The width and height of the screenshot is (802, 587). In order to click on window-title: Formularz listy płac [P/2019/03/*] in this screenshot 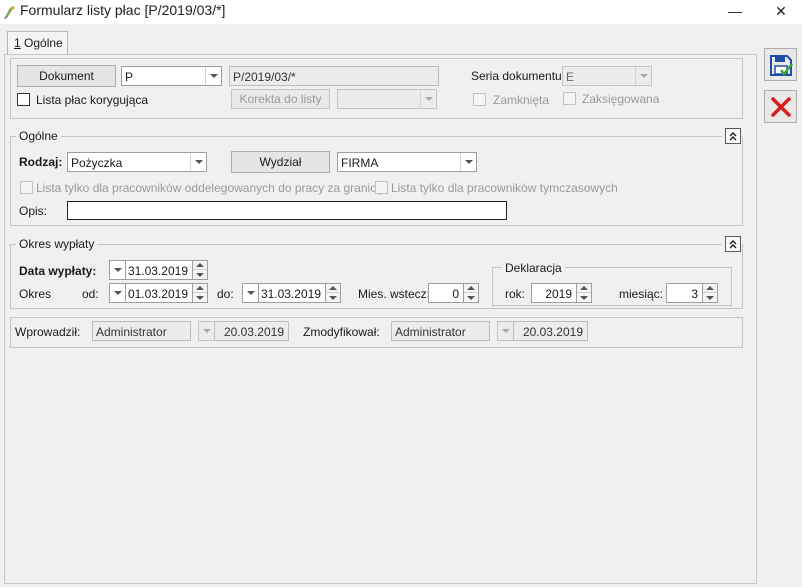, I will do `click(123, 10)`.